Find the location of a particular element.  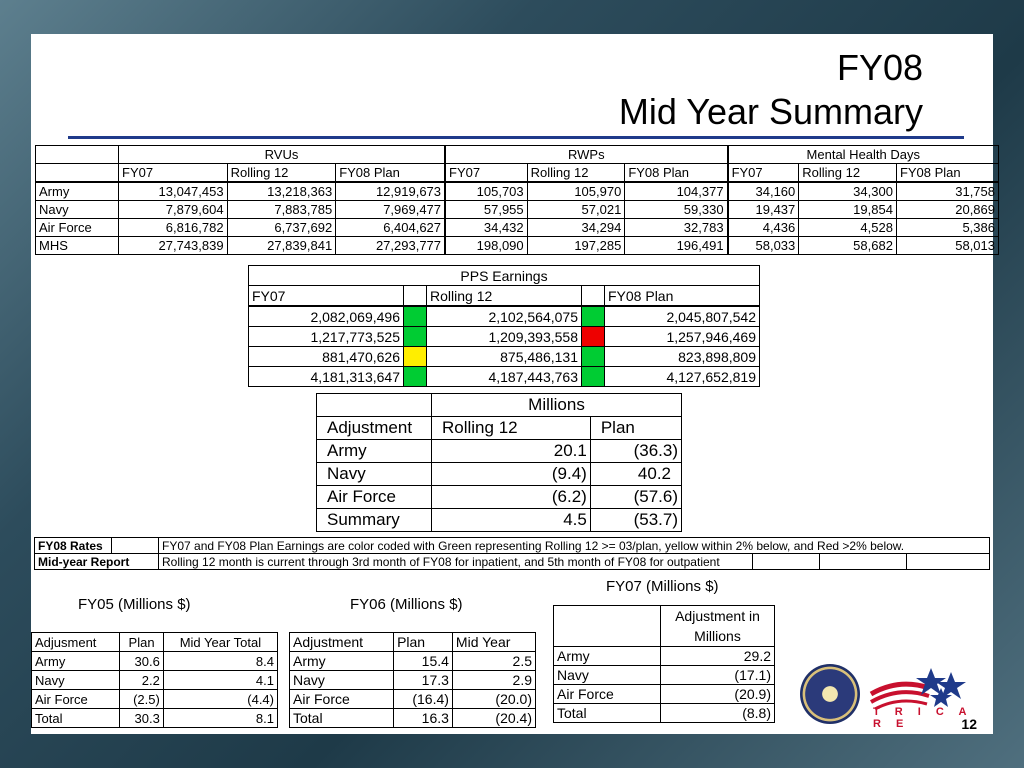

col-rvu-r12: Rolling 12 is located at coordinates (281, 173).